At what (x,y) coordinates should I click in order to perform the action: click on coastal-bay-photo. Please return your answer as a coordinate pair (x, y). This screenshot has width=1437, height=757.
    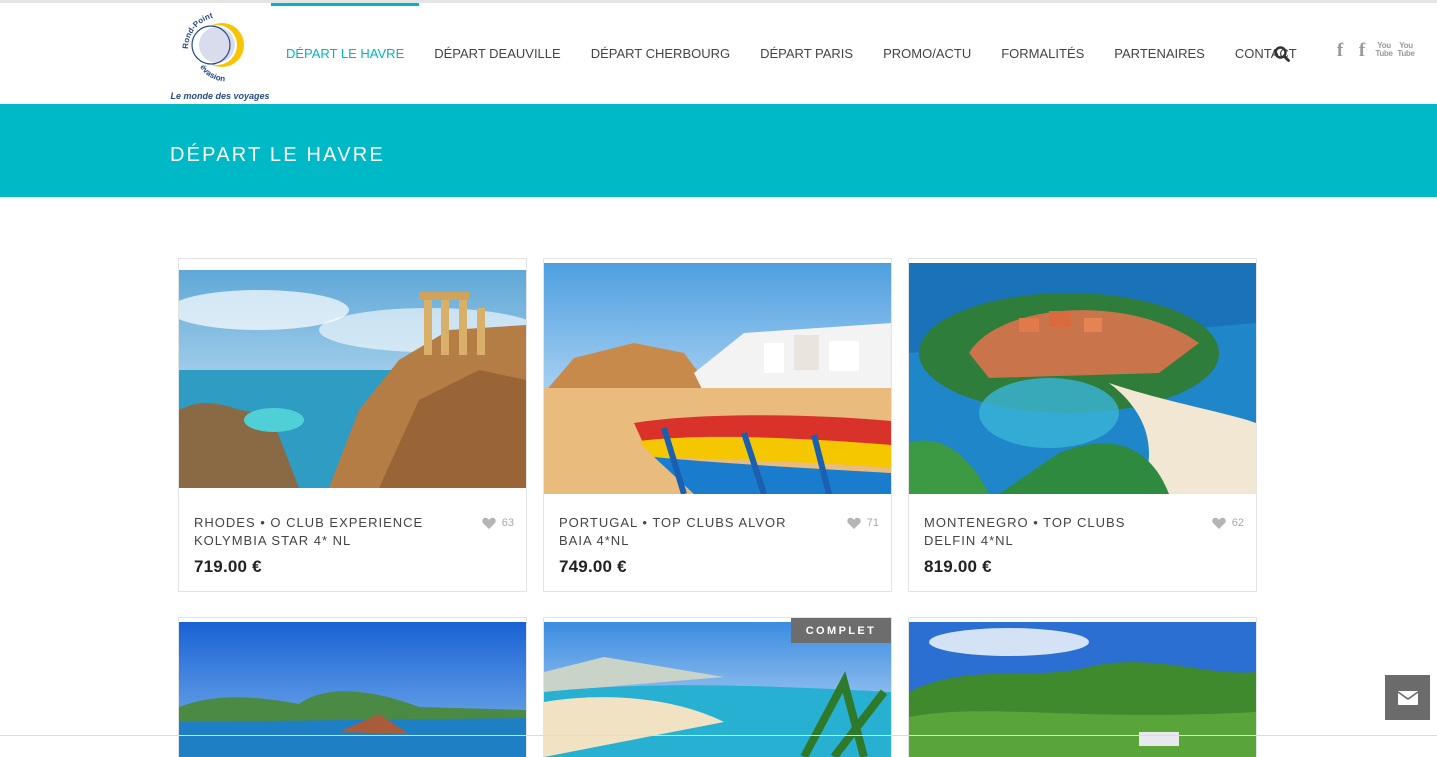
    Looking at the image, I should click on (352, 689).